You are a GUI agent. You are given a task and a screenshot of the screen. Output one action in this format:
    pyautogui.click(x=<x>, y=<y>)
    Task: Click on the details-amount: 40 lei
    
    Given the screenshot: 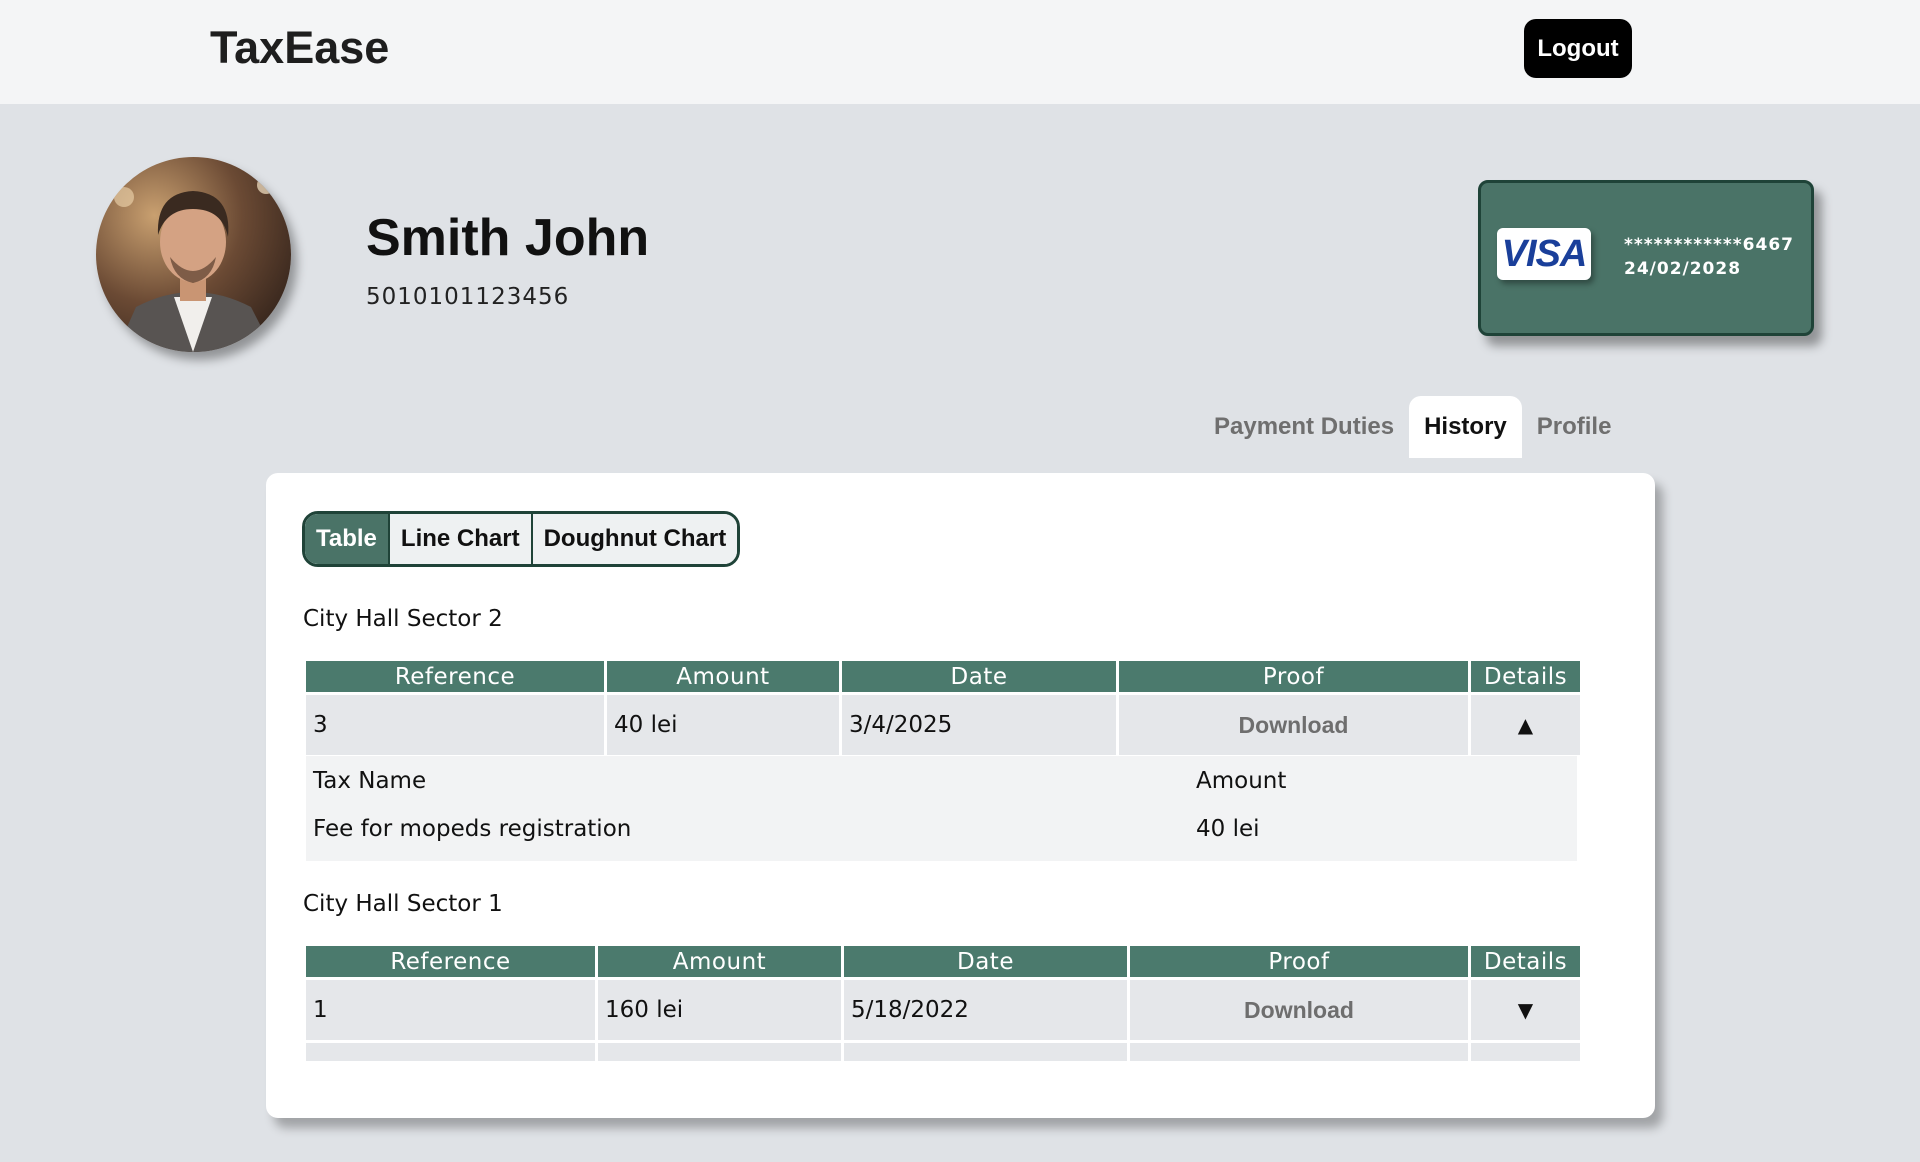 What is the action you would take?
    pyautogui.click(x=1228, y=829)
    